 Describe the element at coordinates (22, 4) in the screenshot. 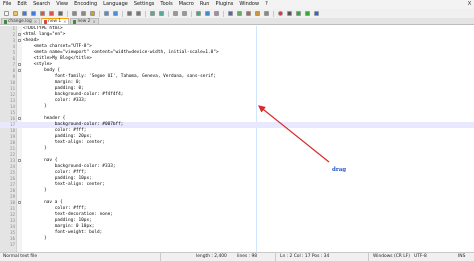

I see `menu-item-edit: Edit` at that location.